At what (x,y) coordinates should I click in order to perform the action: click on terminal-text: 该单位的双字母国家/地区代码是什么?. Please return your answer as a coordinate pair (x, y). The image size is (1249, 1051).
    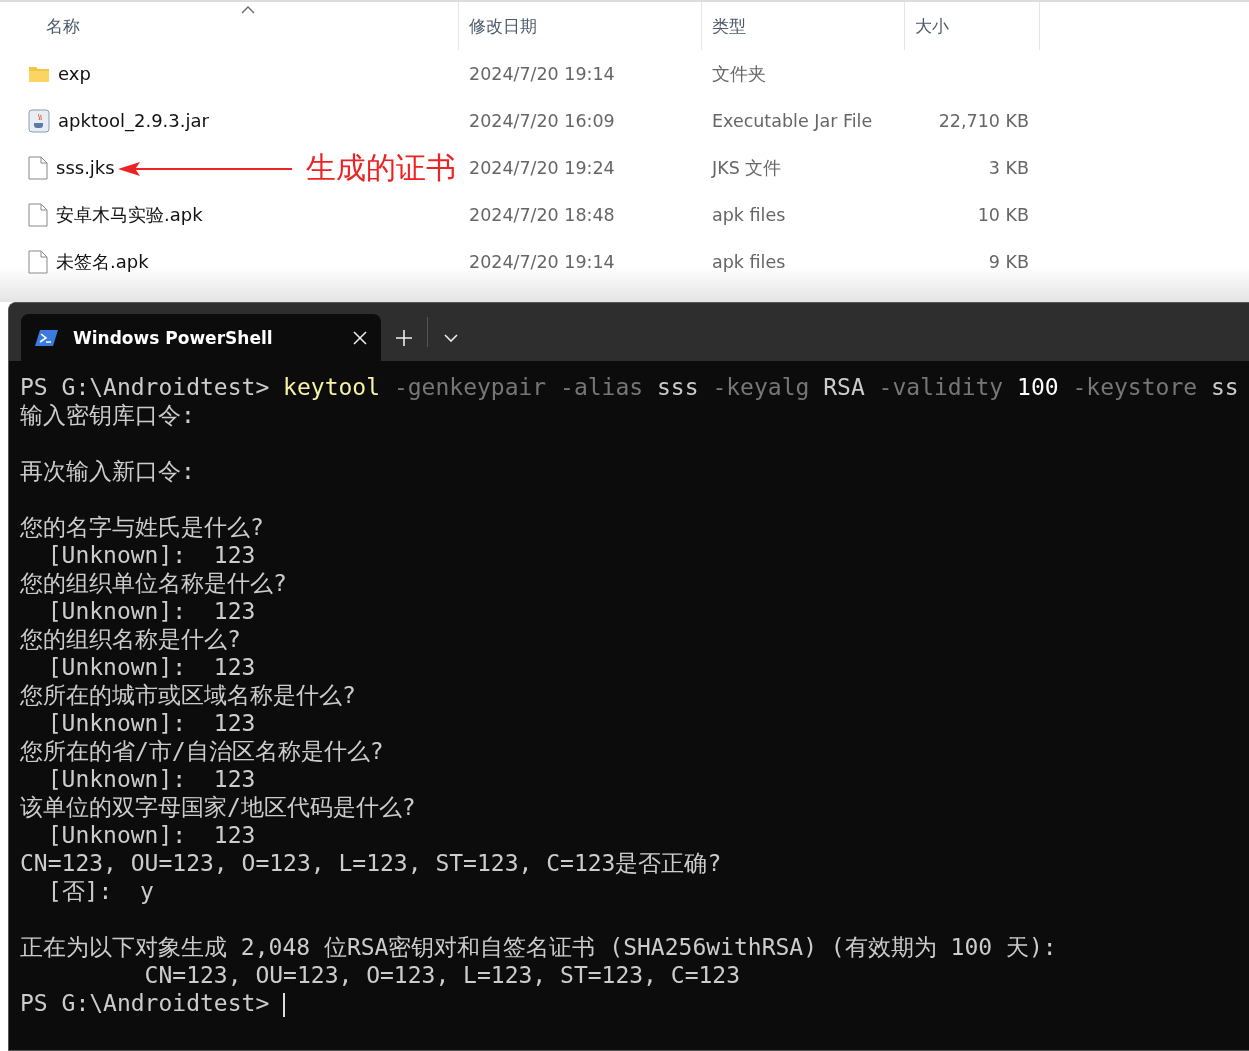
    Looking at the image, I should click on (218, 807).